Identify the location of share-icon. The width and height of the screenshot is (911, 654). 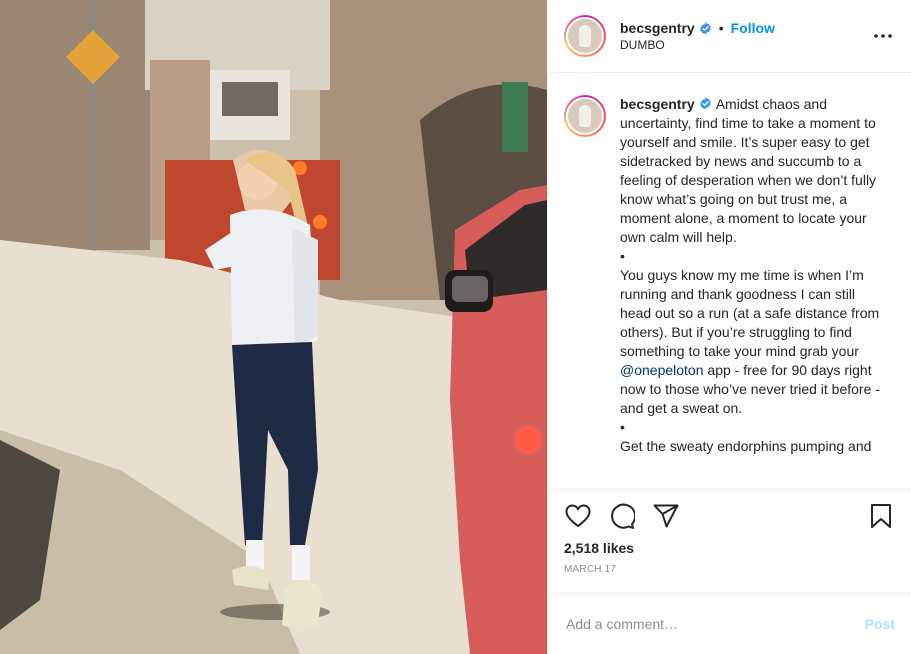
(666, 516).